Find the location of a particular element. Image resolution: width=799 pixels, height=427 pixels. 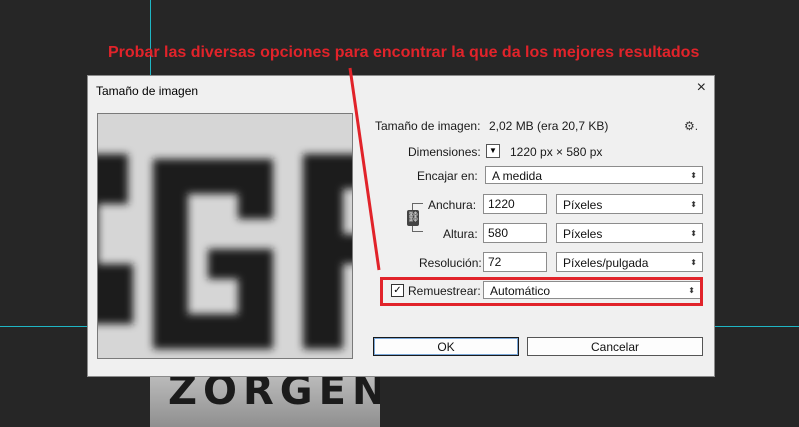

resolution-unit-select: Píxeles/pulgada ⬍ is located at coordinates (629, 262).